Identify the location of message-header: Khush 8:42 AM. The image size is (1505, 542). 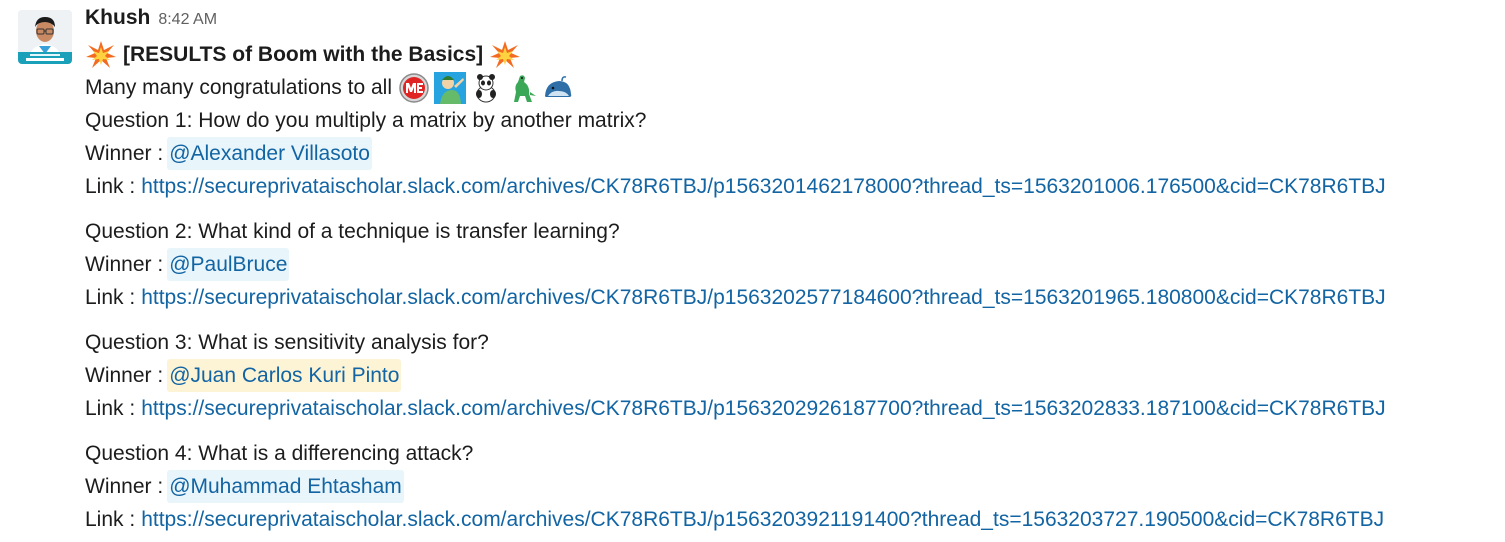
(795, 22).